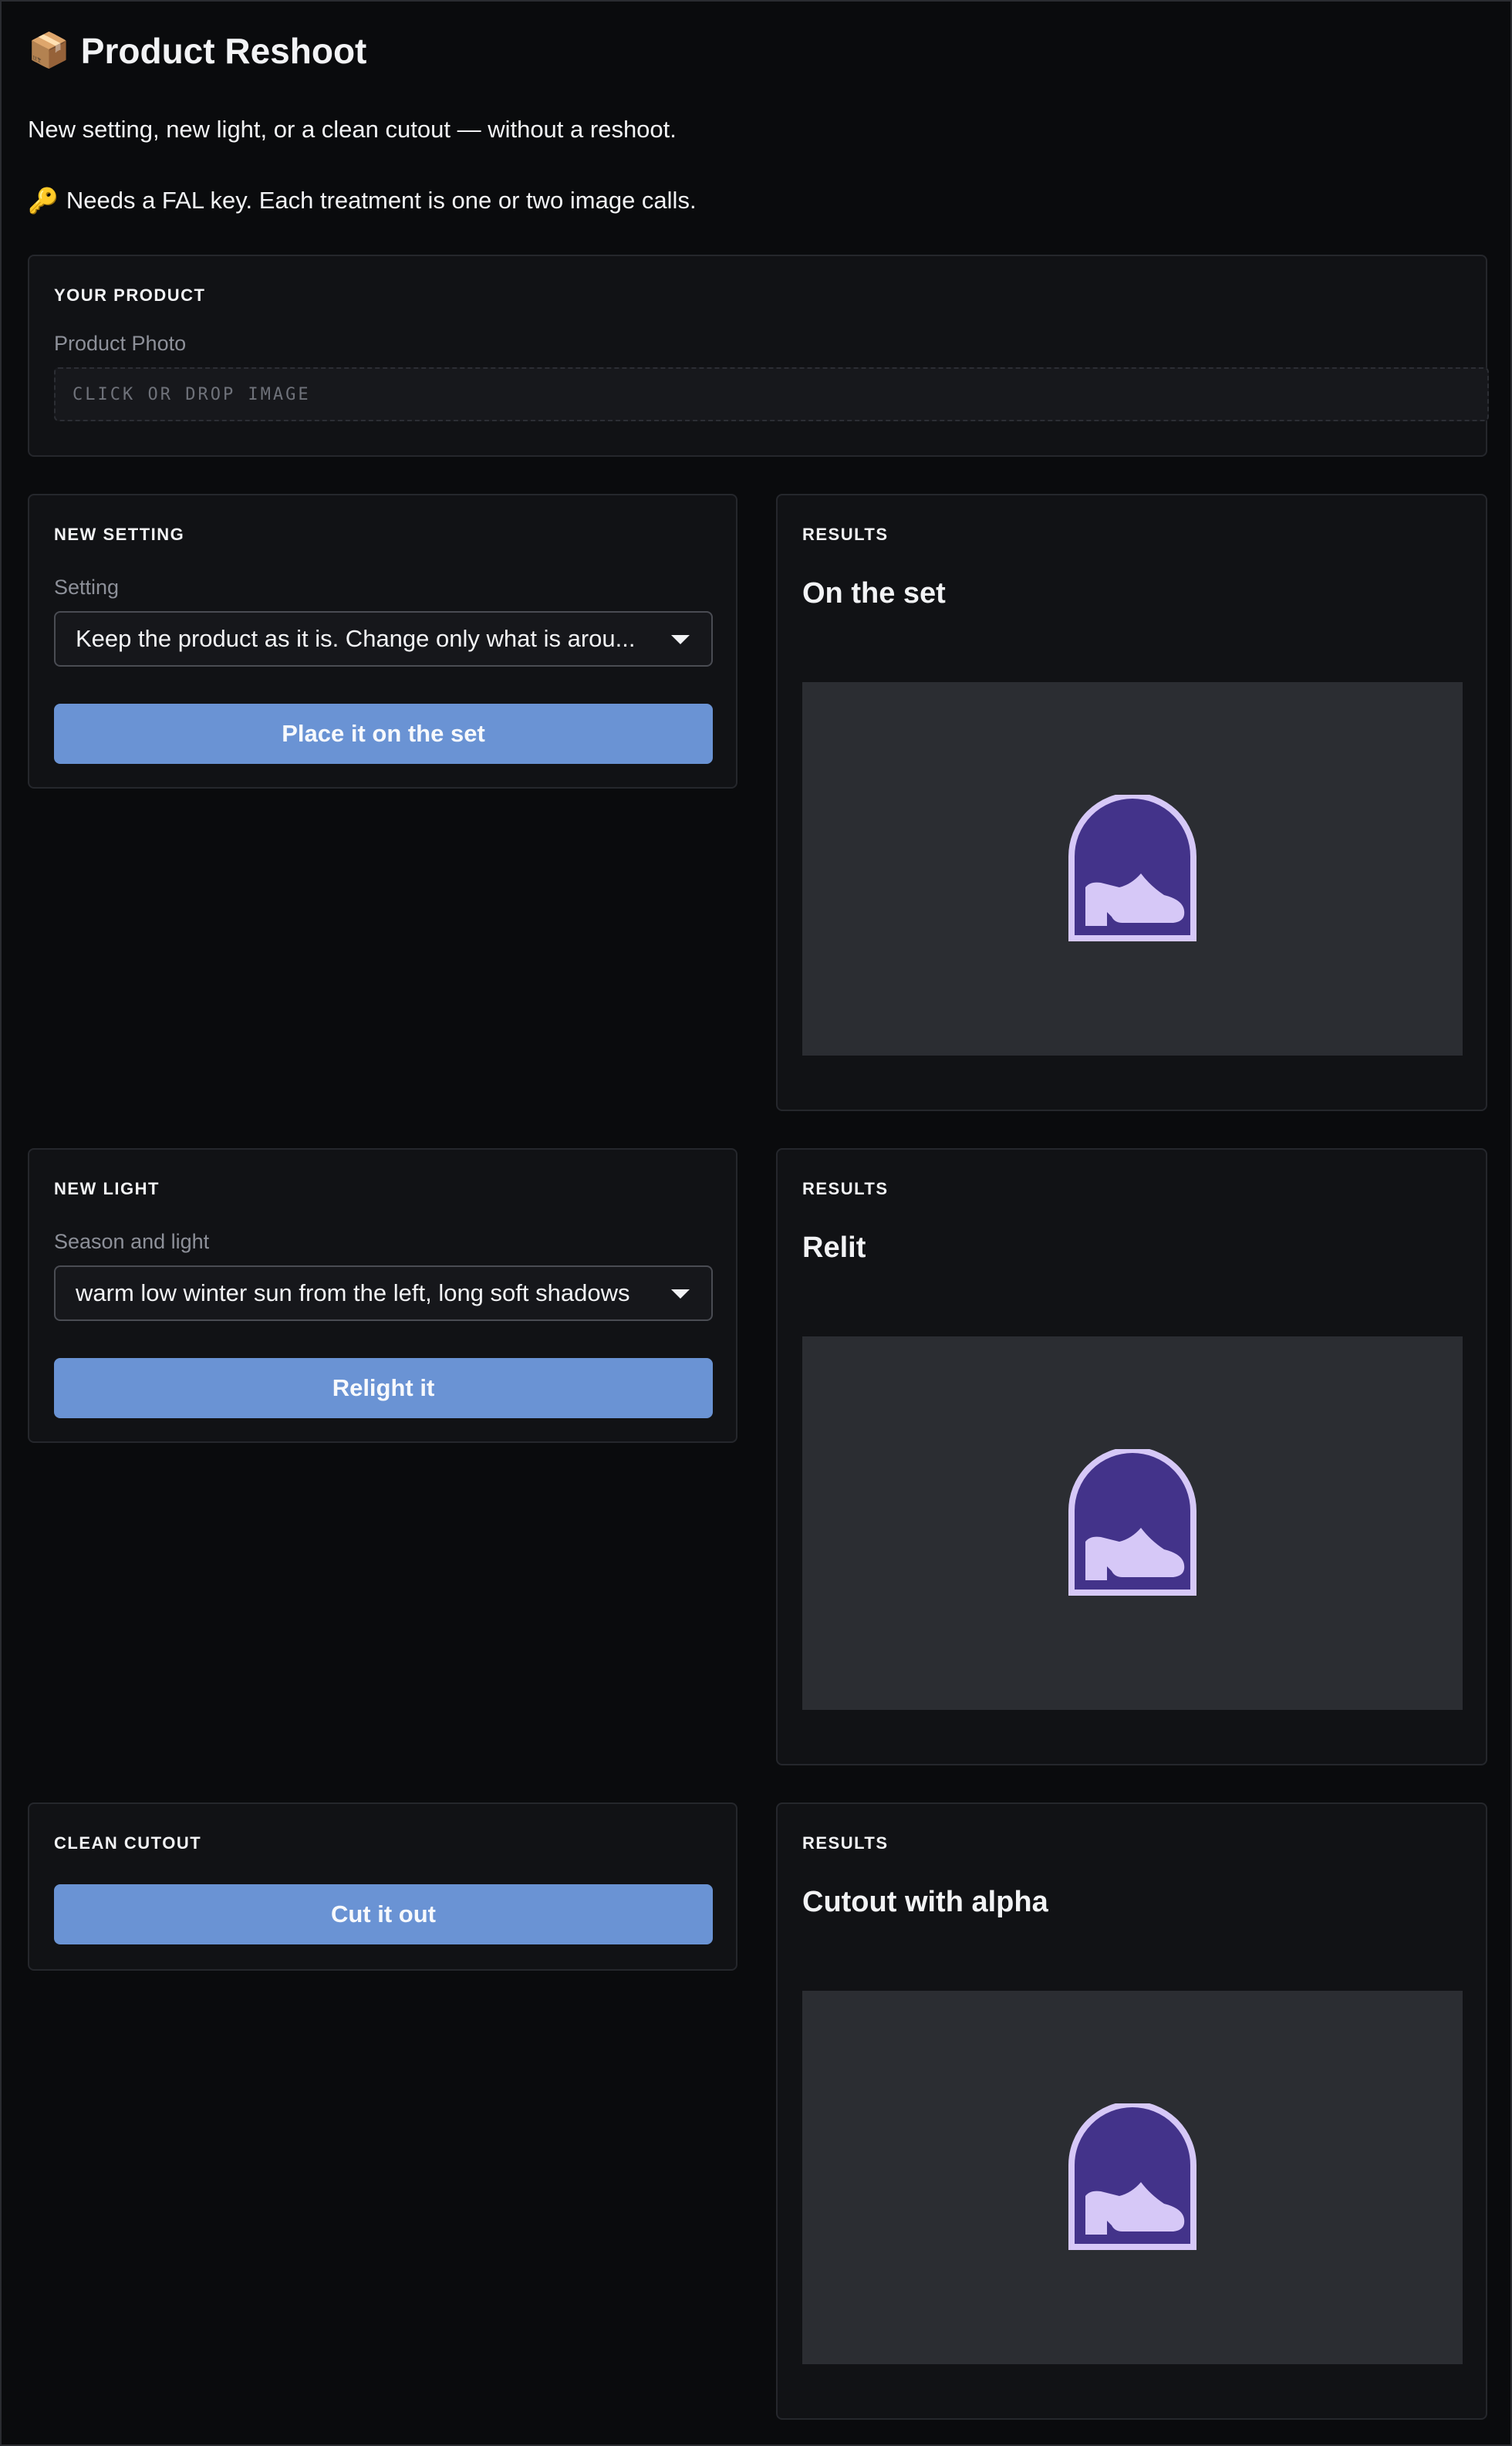 Image resolution: width=1512 pixels, height=2446 pixels. I want to click on package-icon: 📦, so click(49, 50).